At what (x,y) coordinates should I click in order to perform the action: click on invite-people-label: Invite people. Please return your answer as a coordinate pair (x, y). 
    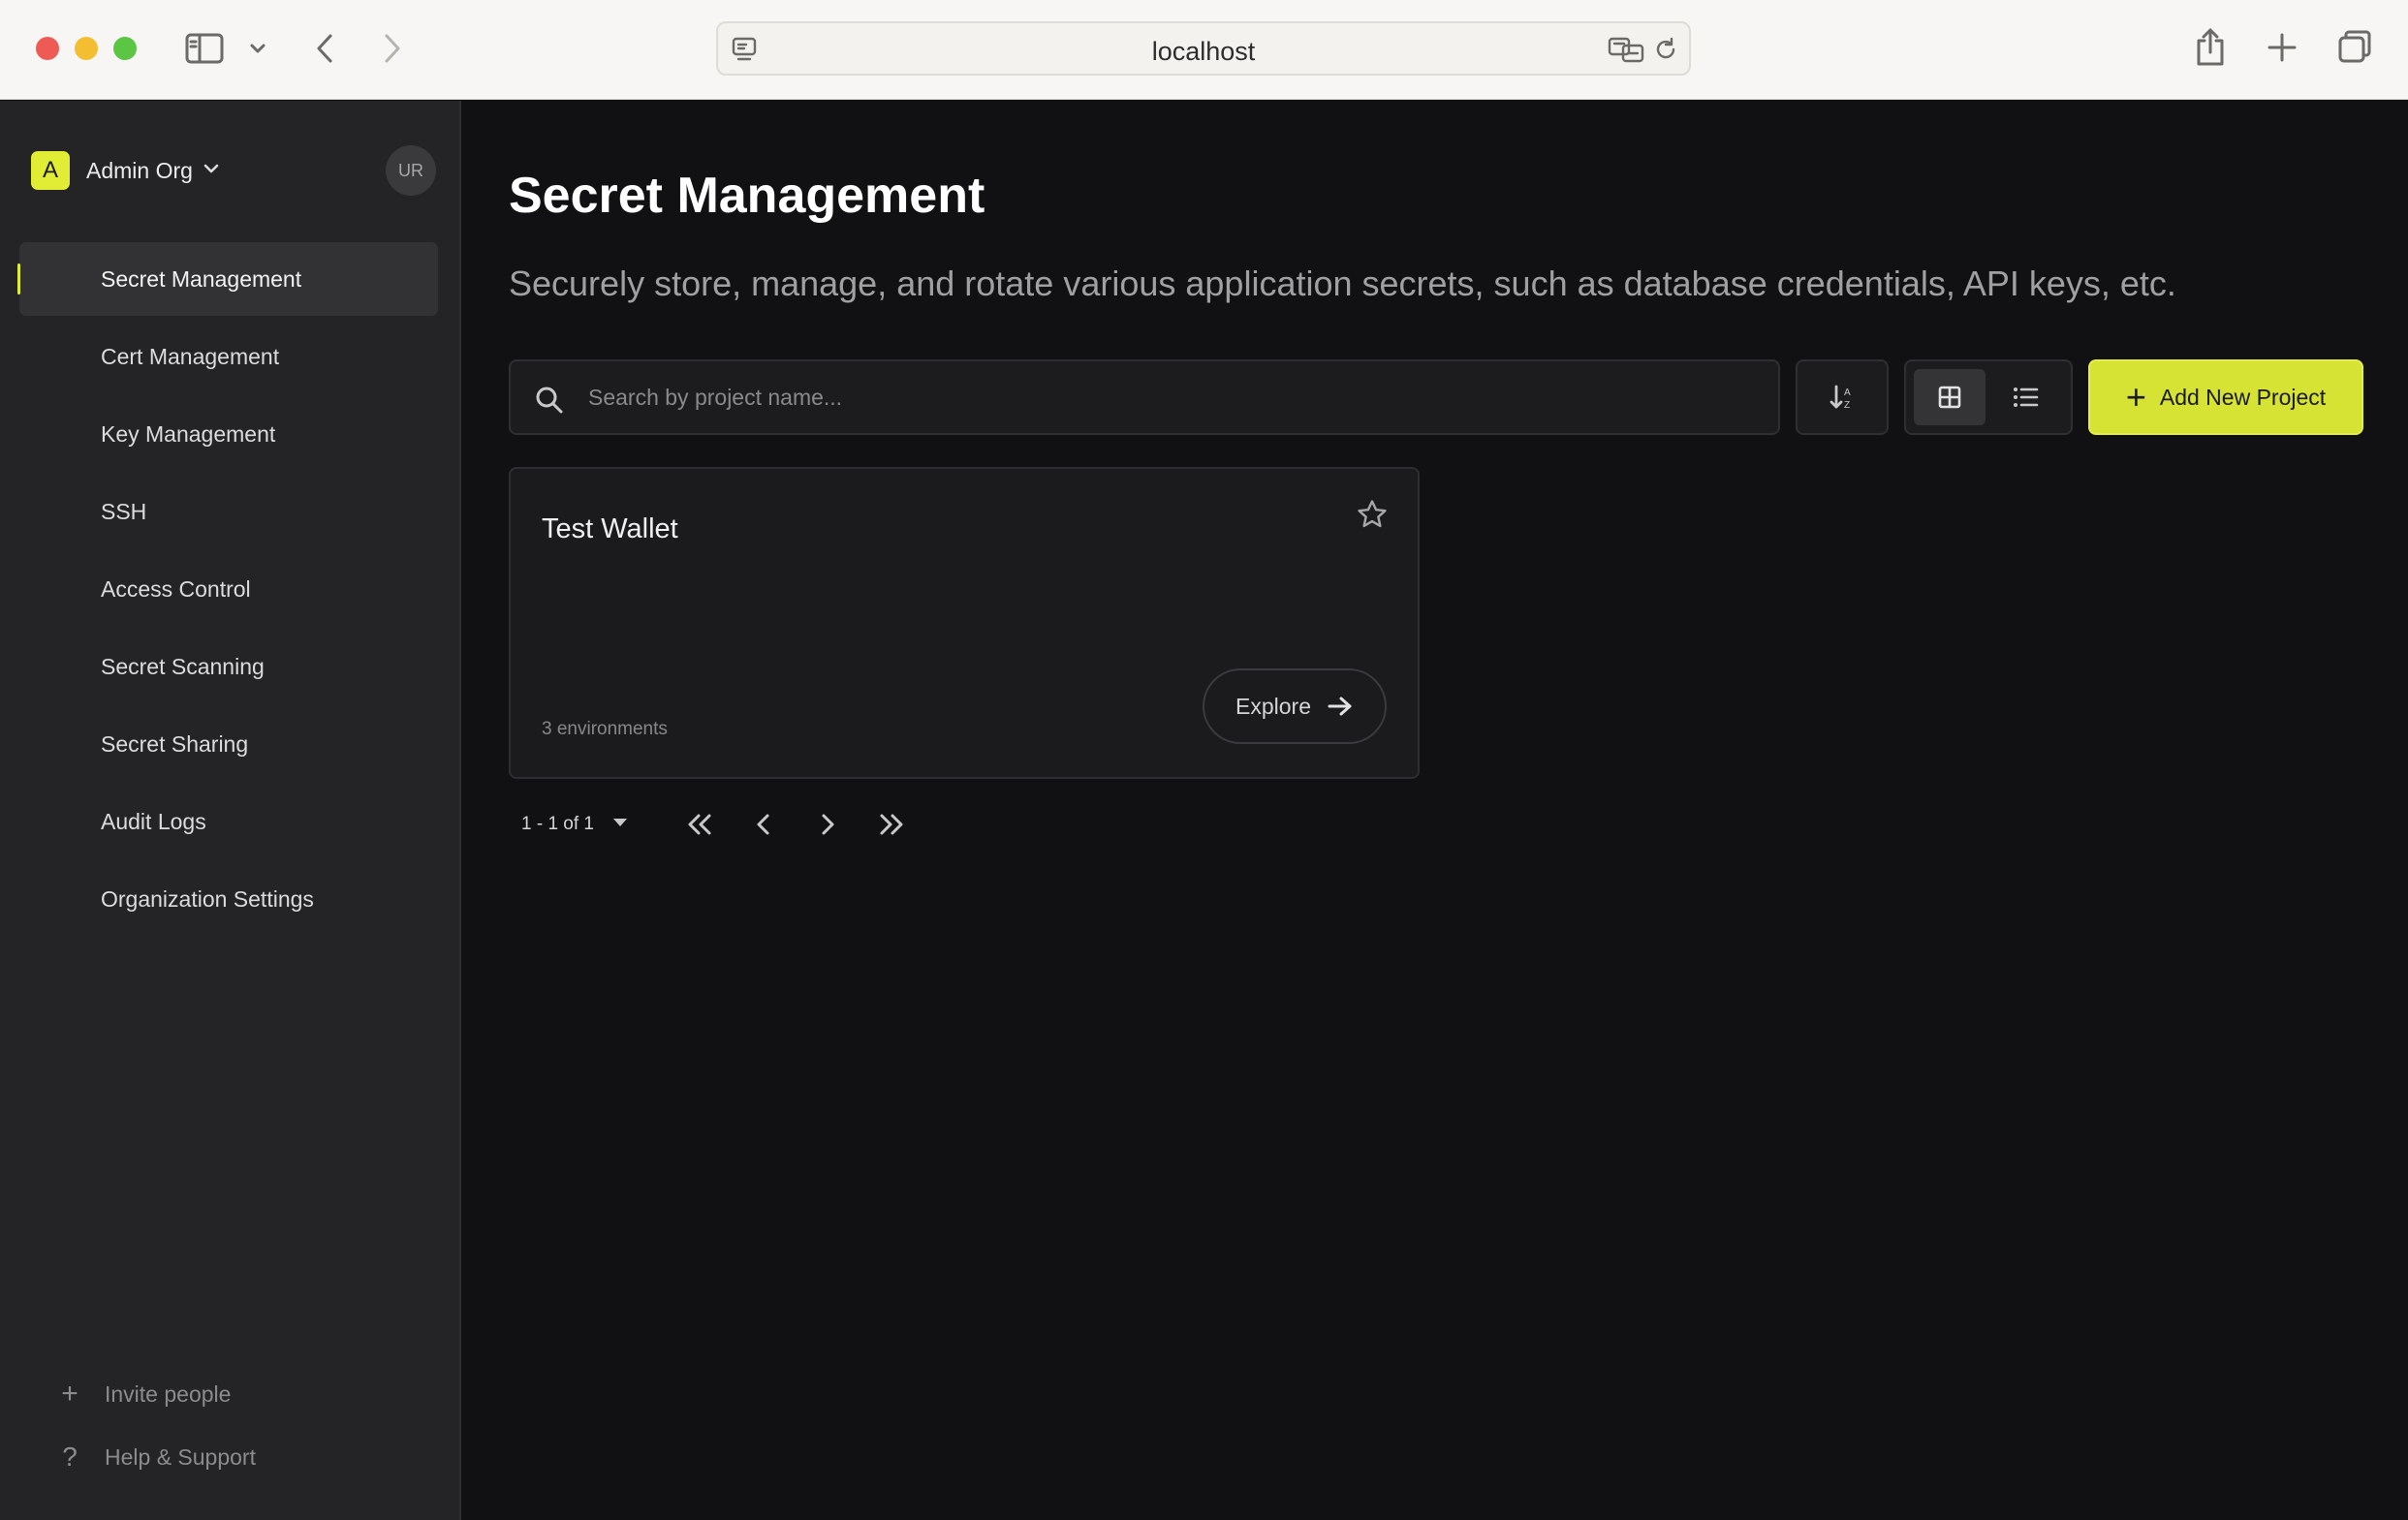
    Looking at the image, I should click on (169, 1393).